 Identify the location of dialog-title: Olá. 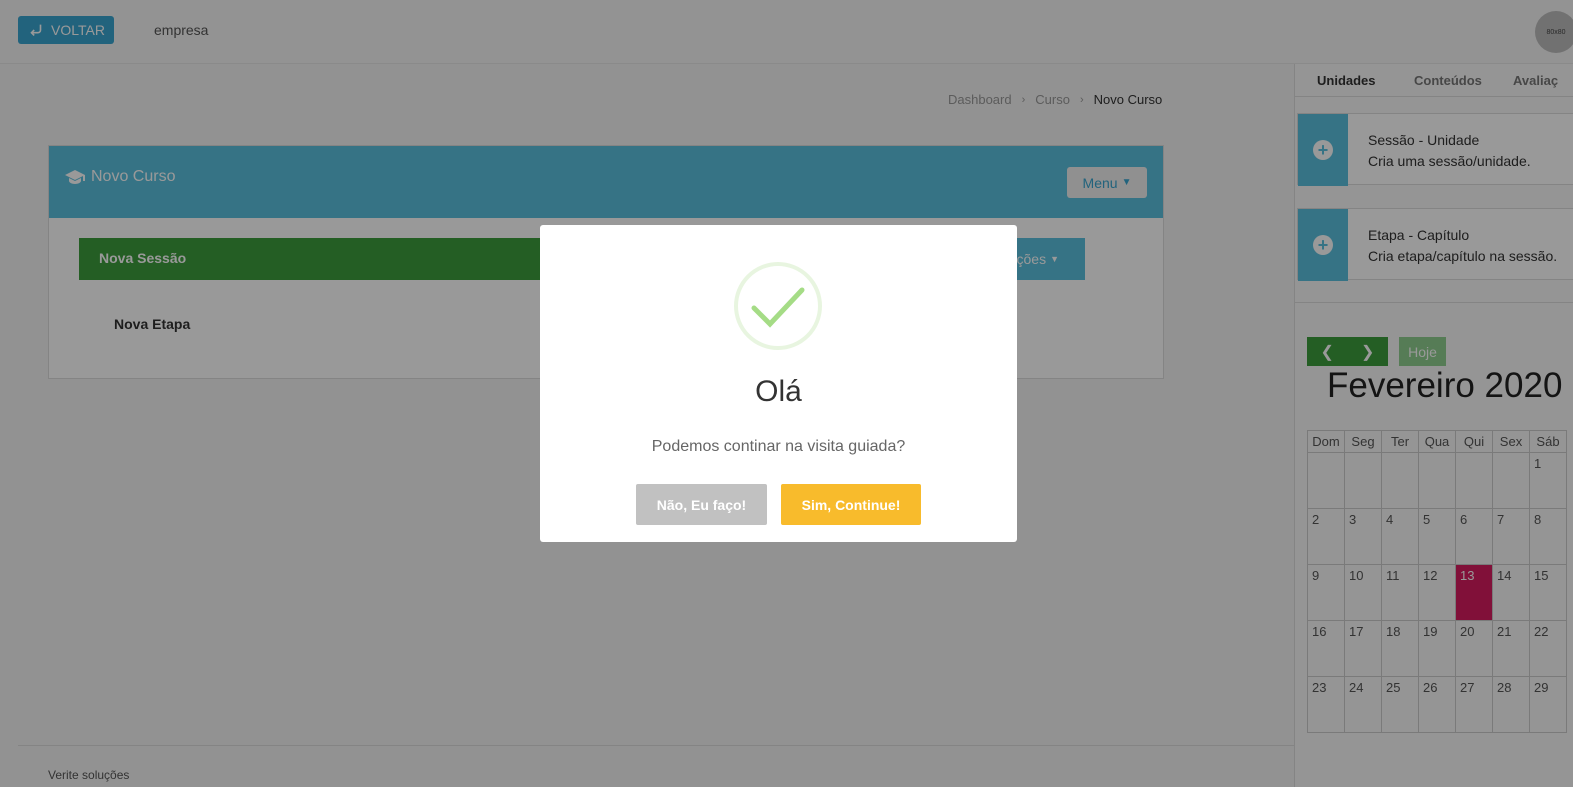
(778, 391).